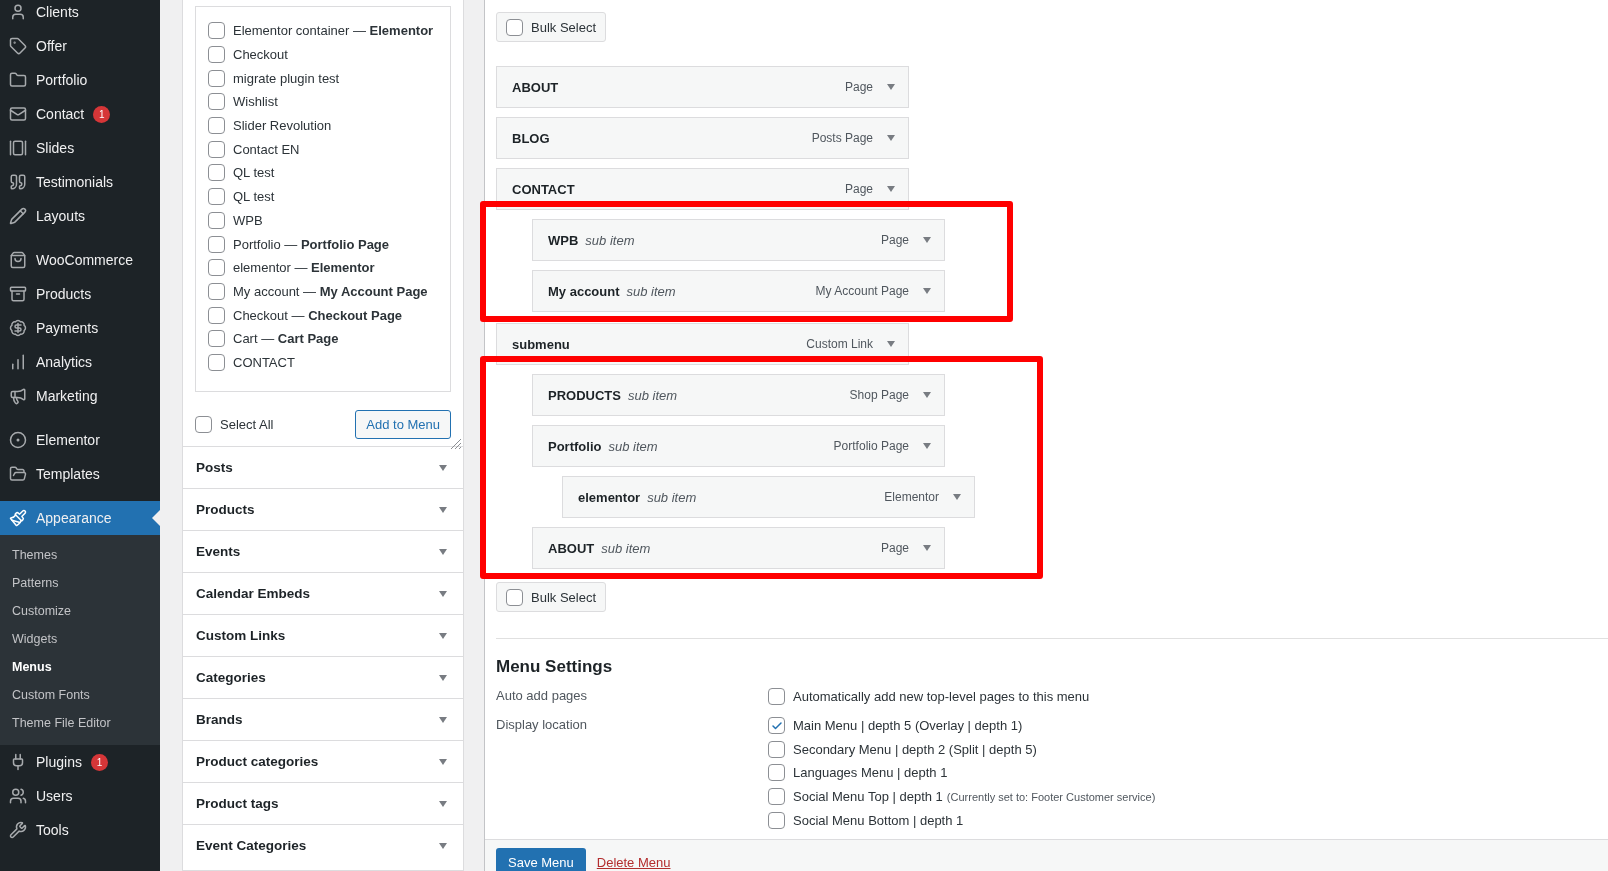  I want to click on menu-item-bar: ABOUT Page, so click(702, 87).